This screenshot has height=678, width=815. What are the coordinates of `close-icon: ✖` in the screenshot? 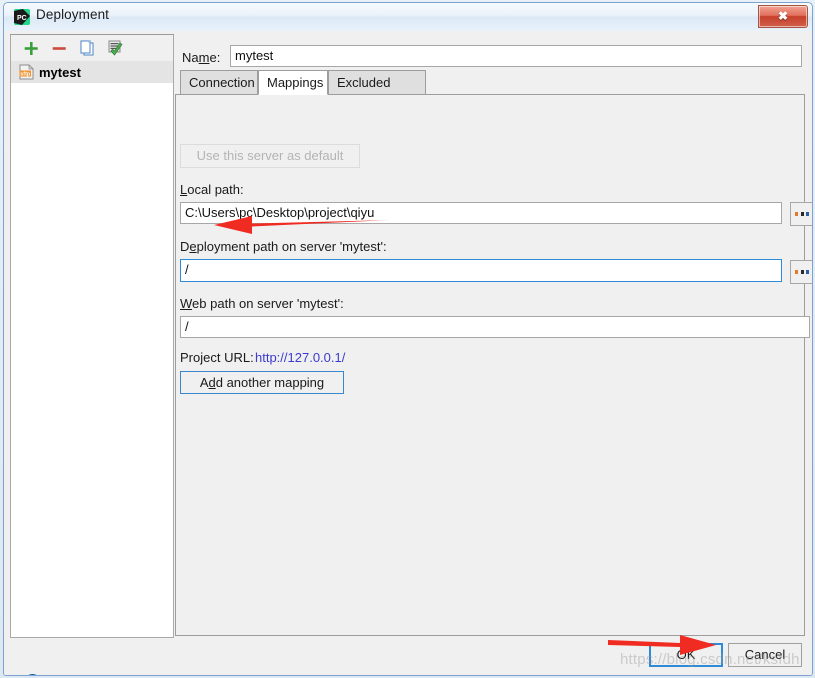 It's located at (783, 16).